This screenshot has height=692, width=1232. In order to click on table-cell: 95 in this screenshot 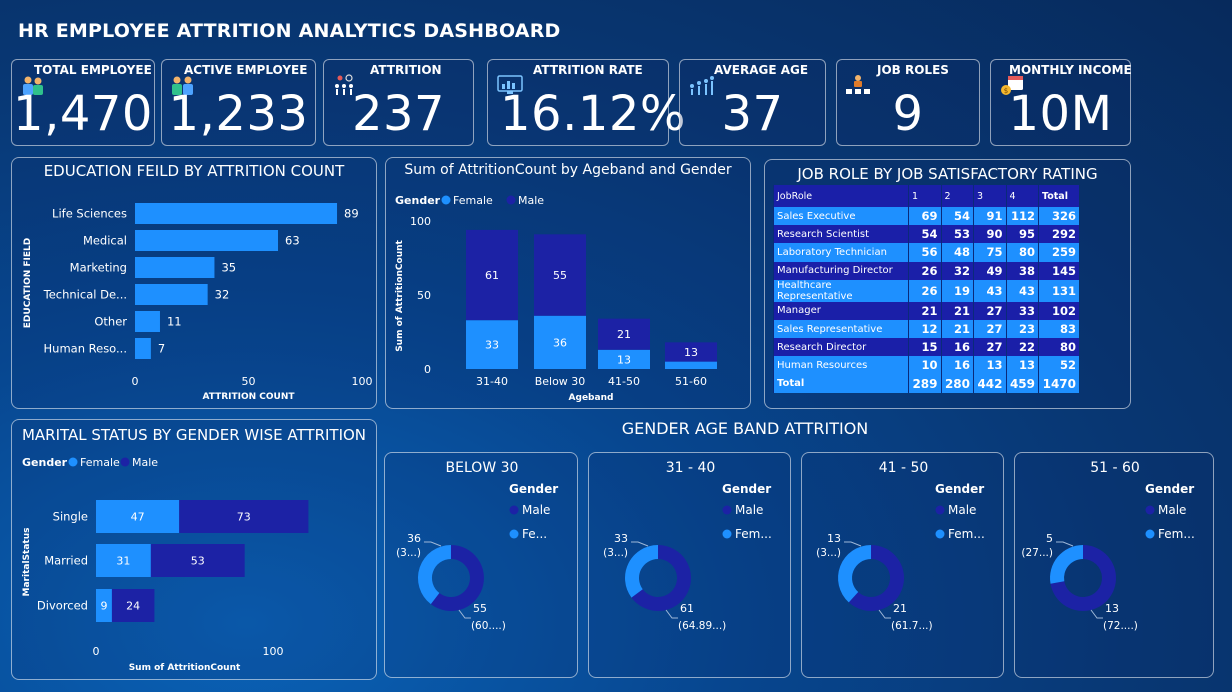, I will do `click(1022, 234)`.